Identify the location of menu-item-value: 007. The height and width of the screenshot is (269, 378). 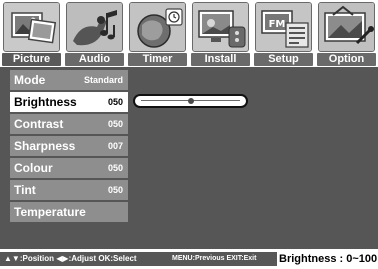
(115, 146).